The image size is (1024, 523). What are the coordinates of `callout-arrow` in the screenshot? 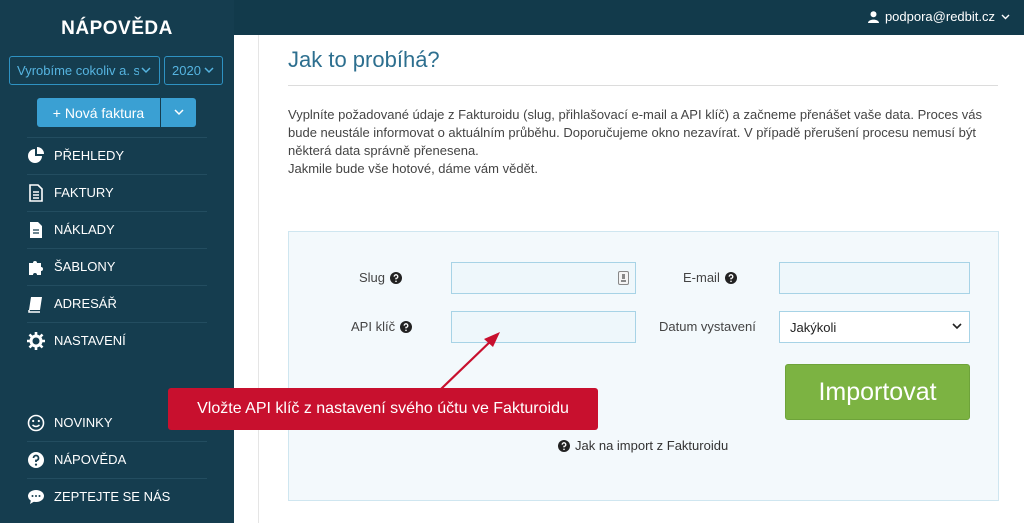 It's located at (470, 361).